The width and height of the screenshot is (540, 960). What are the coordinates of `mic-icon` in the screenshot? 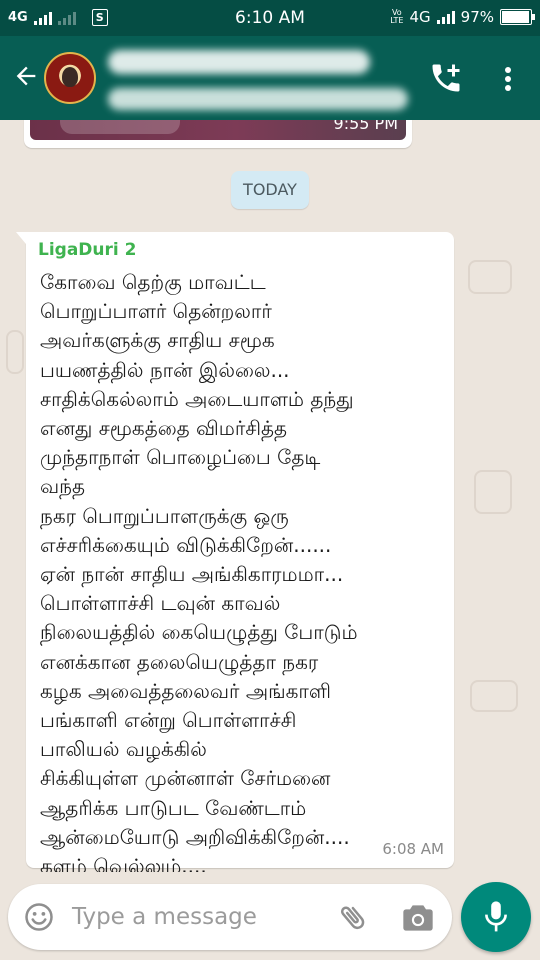 It's located at (496, 916).